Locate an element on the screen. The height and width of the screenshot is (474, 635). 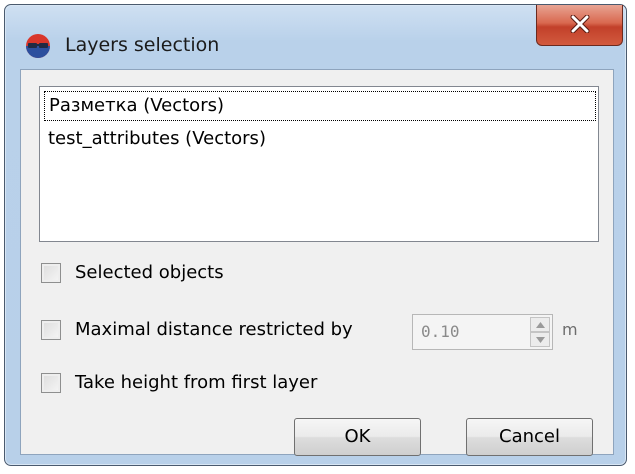
max-distance-checkbox is located at coordinates (51, 330).